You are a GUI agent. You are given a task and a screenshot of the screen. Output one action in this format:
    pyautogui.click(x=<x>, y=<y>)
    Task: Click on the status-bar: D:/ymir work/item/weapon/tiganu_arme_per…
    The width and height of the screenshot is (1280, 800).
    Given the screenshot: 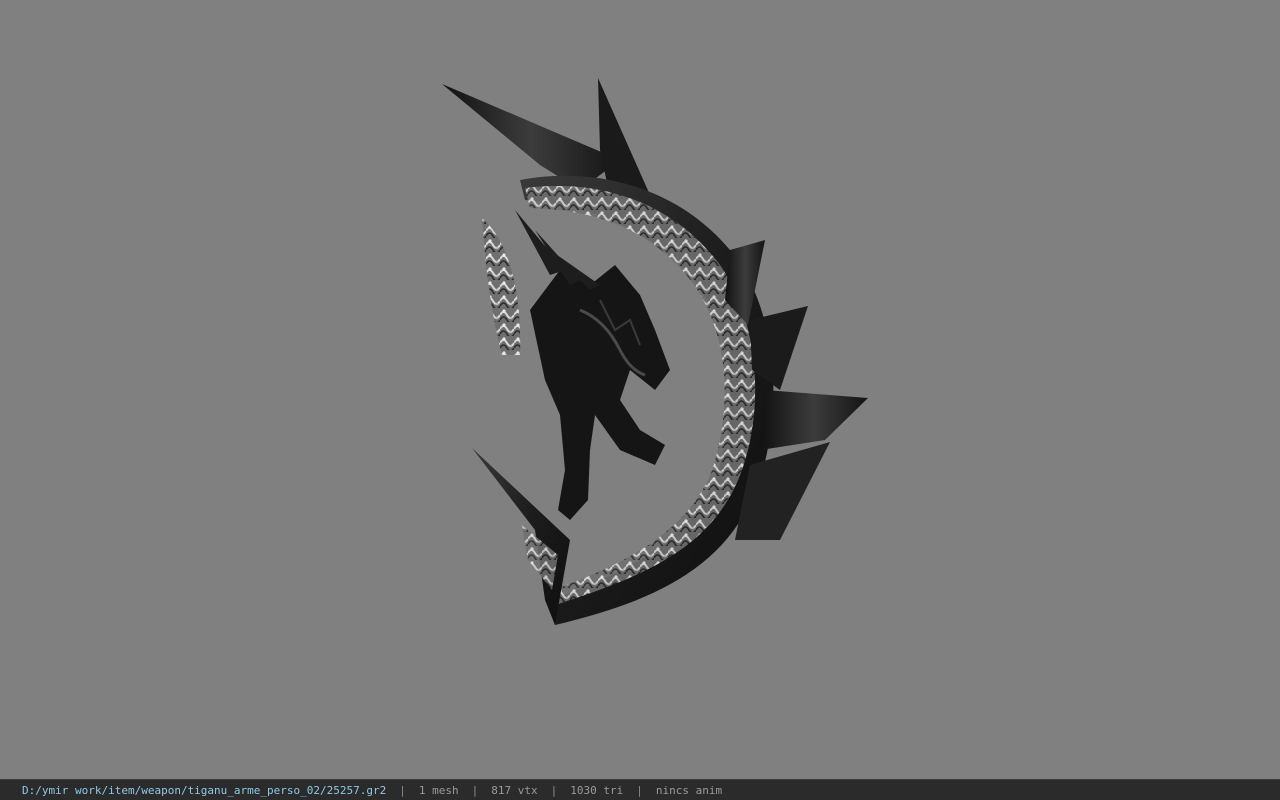 What is the action you would take?
    pyautogui.click(x=640, y=789)
    